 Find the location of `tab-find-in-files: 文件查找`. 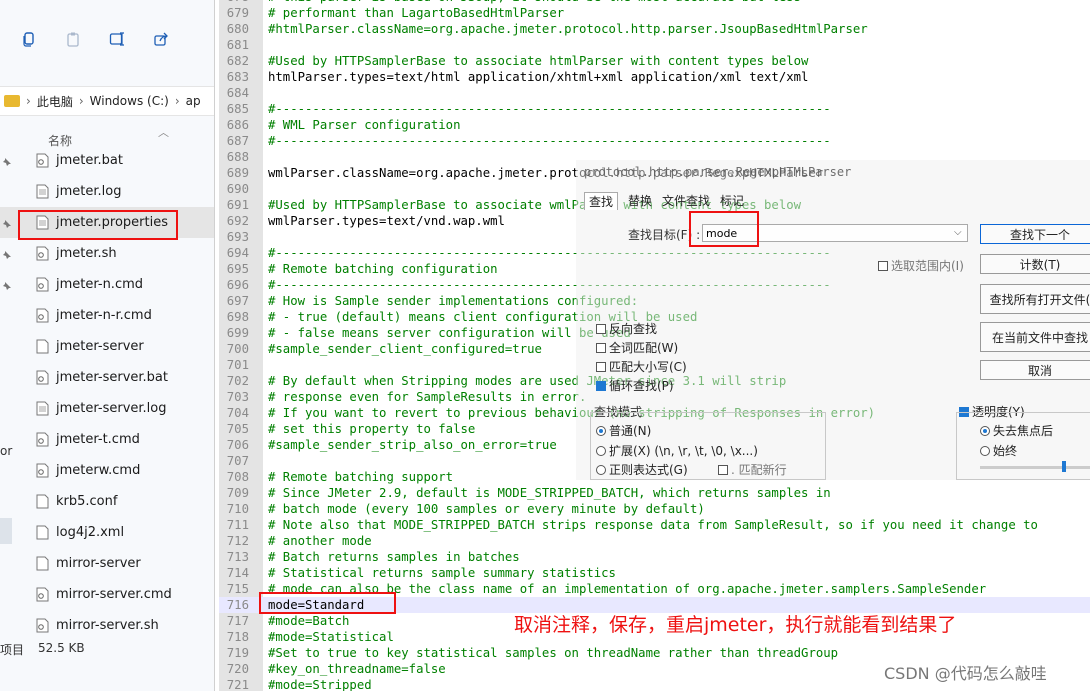

tab-find-in-files: 文件查找 is located at coordinates (686, 201).